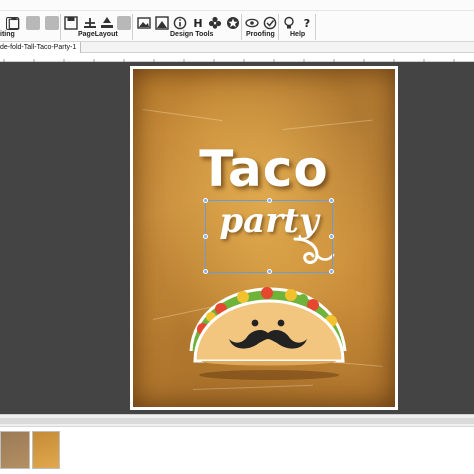 This screenshot has width=474, height=474. Describe the element at coordinates (198, 23) in the screenshot. I see `h-icon: H` at that location.